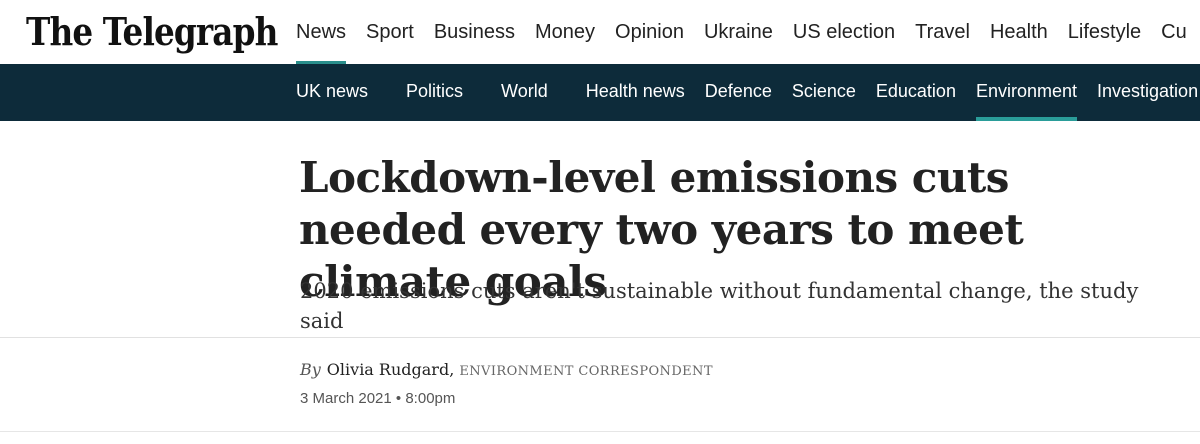 Image resolution: width=1200 pixels, height=444 pixels. I want to click on publish-datetime: 3 March 2021 • 8:00pm, so click(377, 399).